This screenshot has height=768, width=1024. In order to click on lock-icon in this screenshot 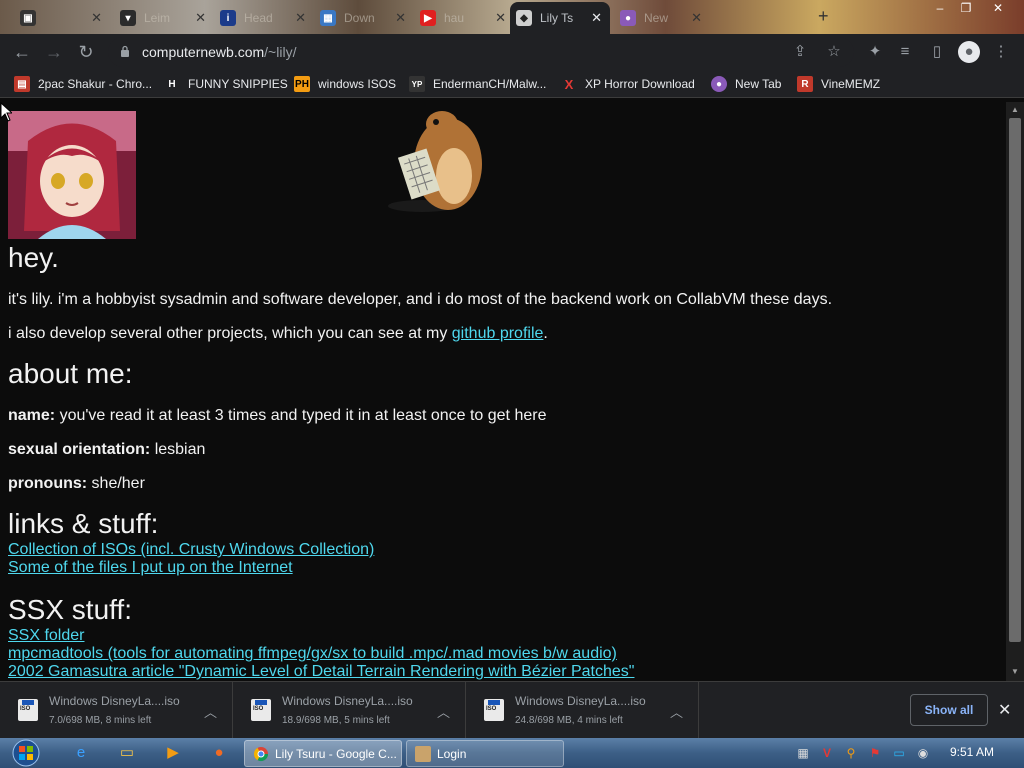, I will do `click(125, 51)`.